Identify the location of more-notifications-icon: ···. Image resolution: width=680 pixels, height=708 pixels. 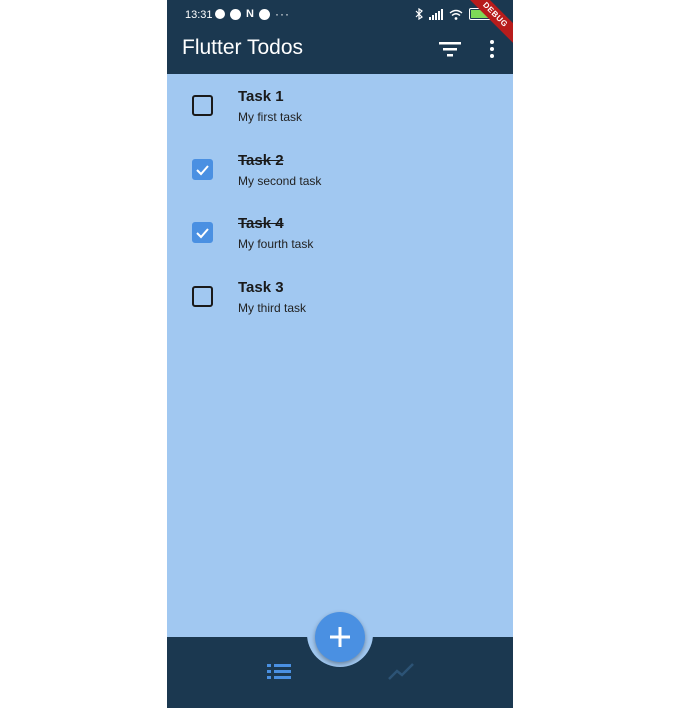
(282, 14).